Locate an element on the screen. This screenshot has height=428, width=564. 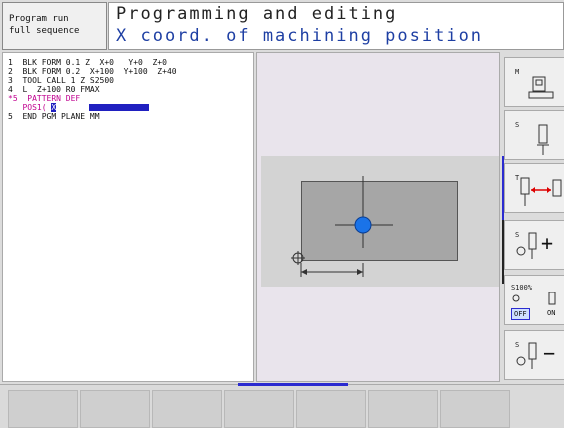
softkey-s-plus: S + is located at coordinates (534, 245).